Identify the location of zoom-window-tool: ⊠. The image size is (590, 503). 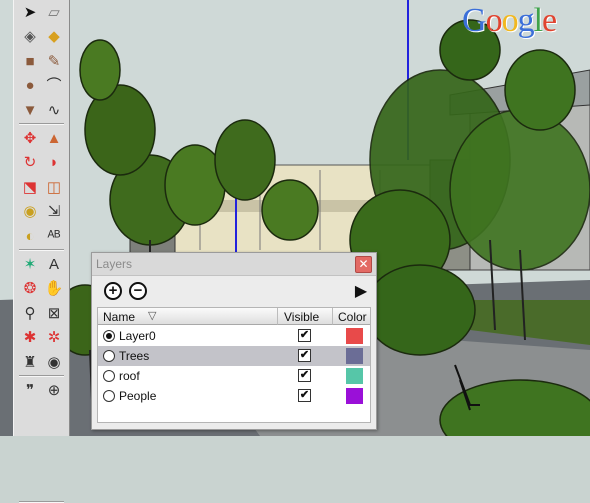
(54, 313).